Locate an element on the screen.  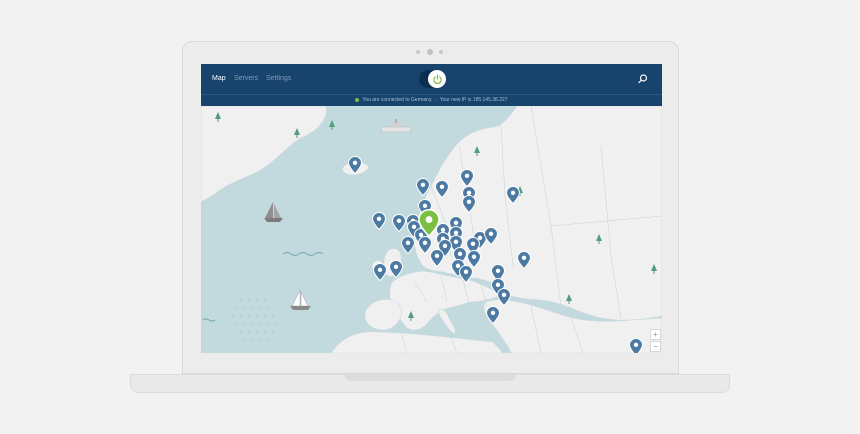
tab-settings: Settings is located at coordinates (278, 78).